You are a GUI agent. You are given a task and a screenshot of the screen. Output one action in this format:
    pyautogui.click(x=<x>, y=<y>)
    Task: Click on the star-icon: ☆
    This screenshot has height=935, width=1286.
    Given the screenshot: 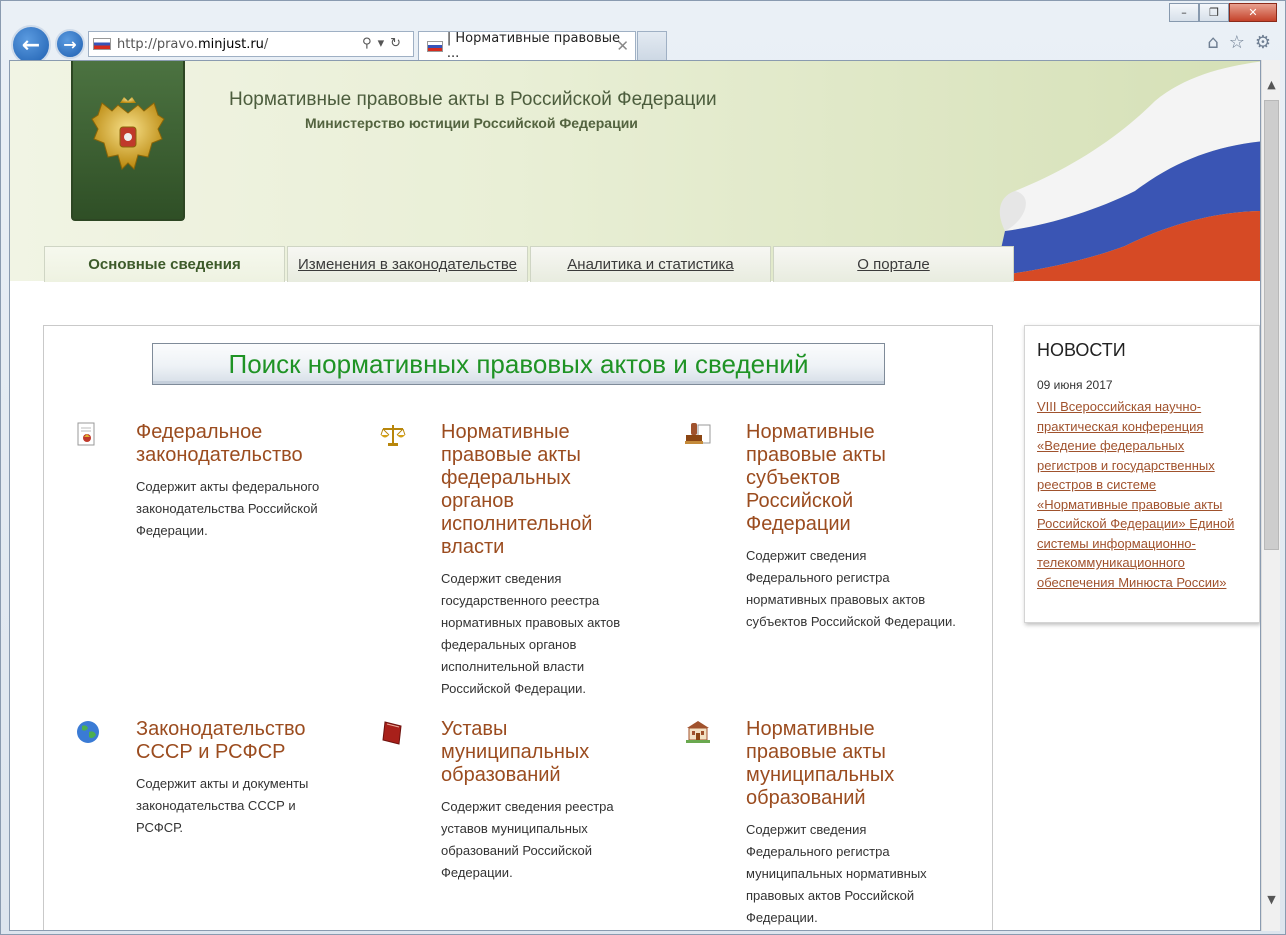 What is the action you would take?
    pyautogui.click(x=1237, y=42)
    